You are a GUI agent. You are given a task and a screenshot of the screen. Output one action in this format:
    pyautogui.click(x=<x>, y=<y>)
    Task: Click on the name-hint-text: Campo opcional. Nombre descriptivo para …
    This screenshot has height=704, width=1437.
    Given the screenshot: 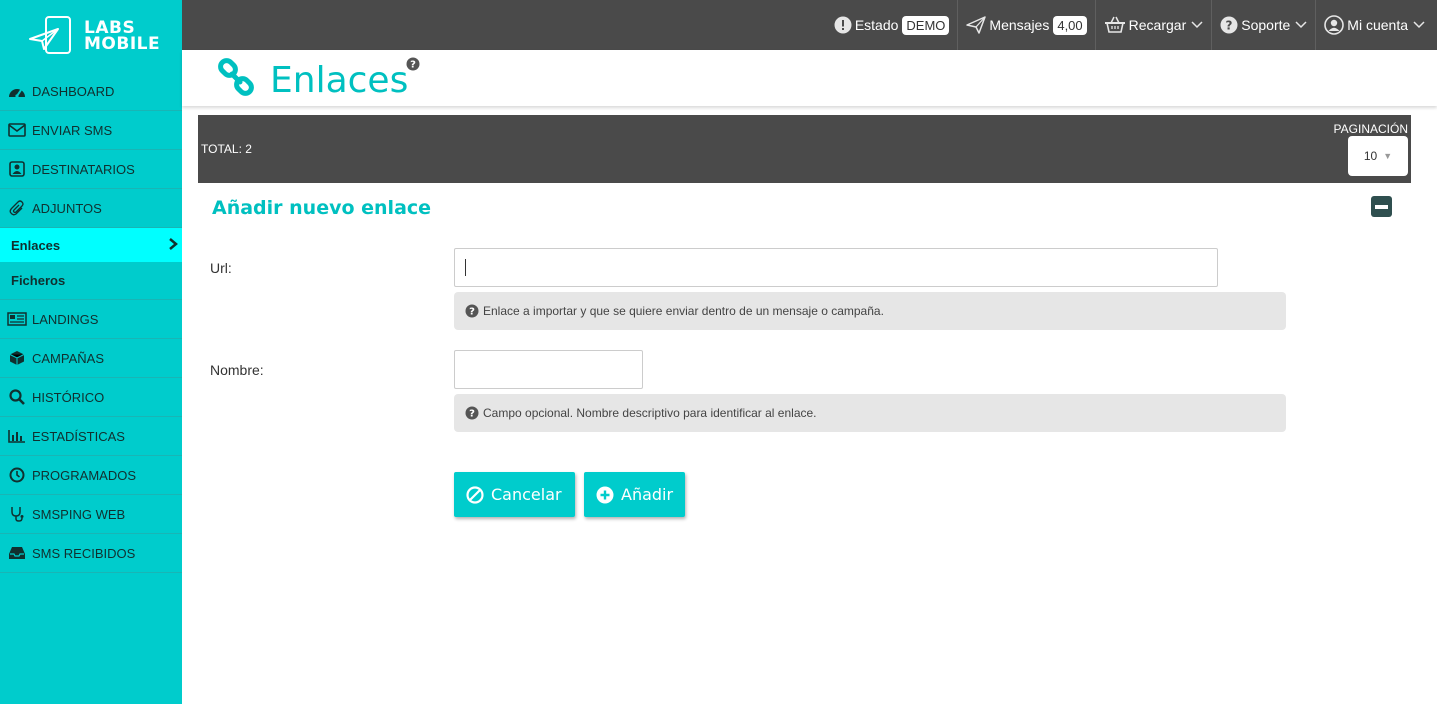 What is the action you would take?
    pyautogui.click(x=650, y=413)
    